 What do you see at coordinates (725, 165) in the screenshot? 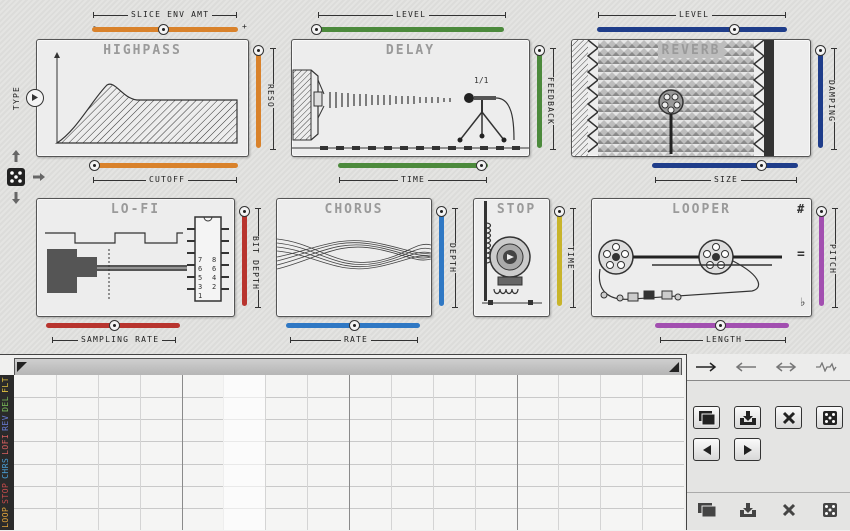
I see `reverb-size-slider` at bounding box center [725, 165].